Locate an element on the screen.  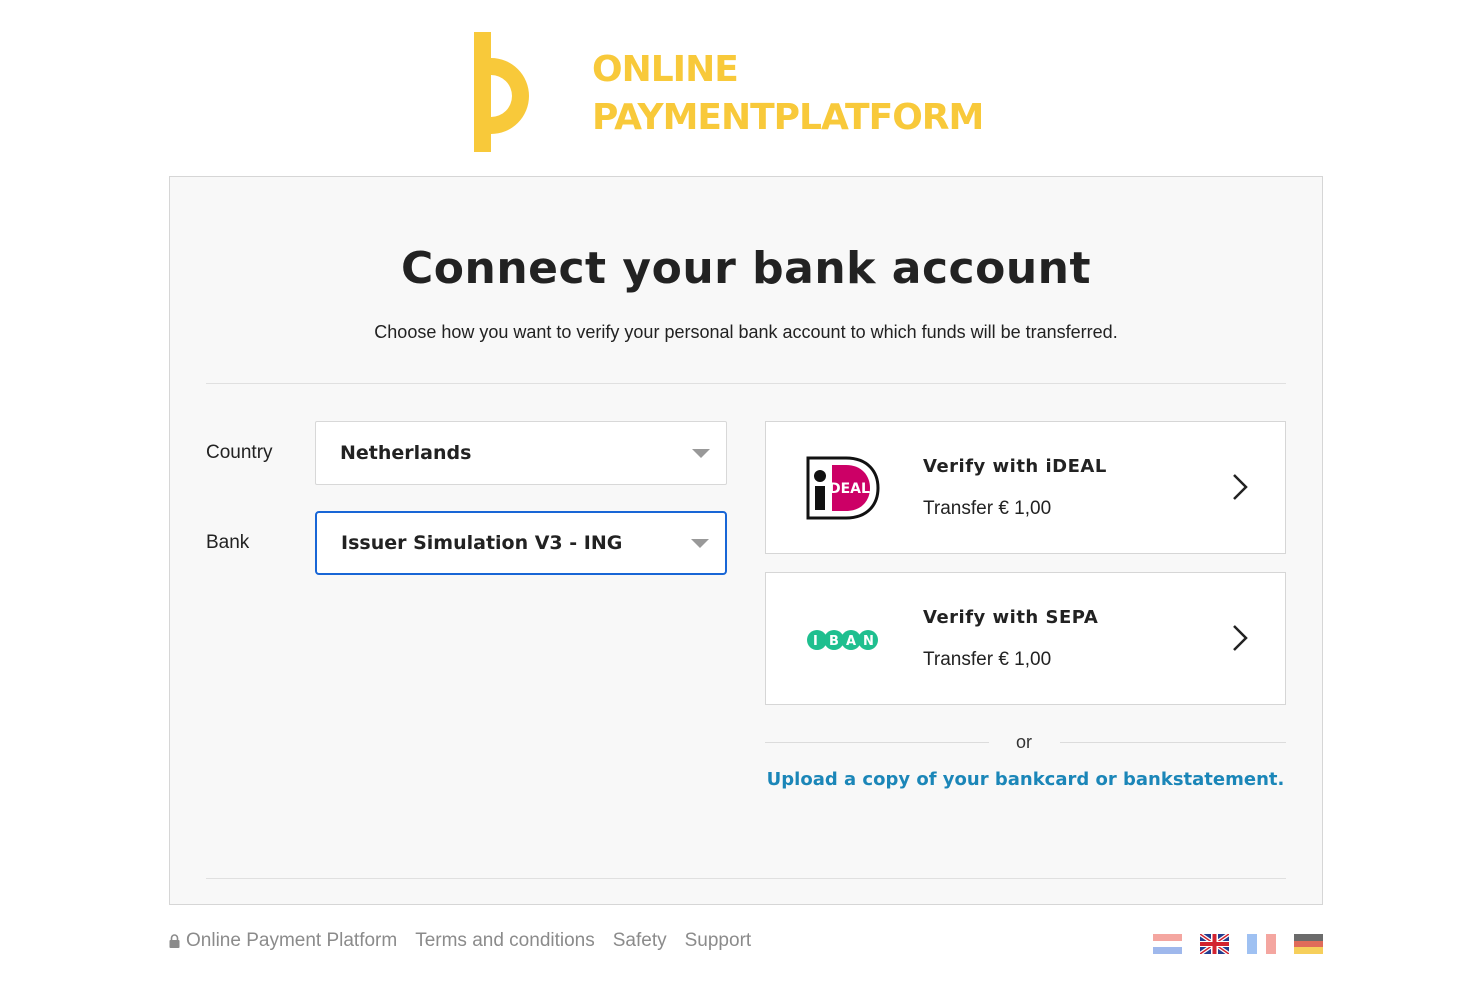
brand-line-1: ONLINE is located at coordinates (665, 69).